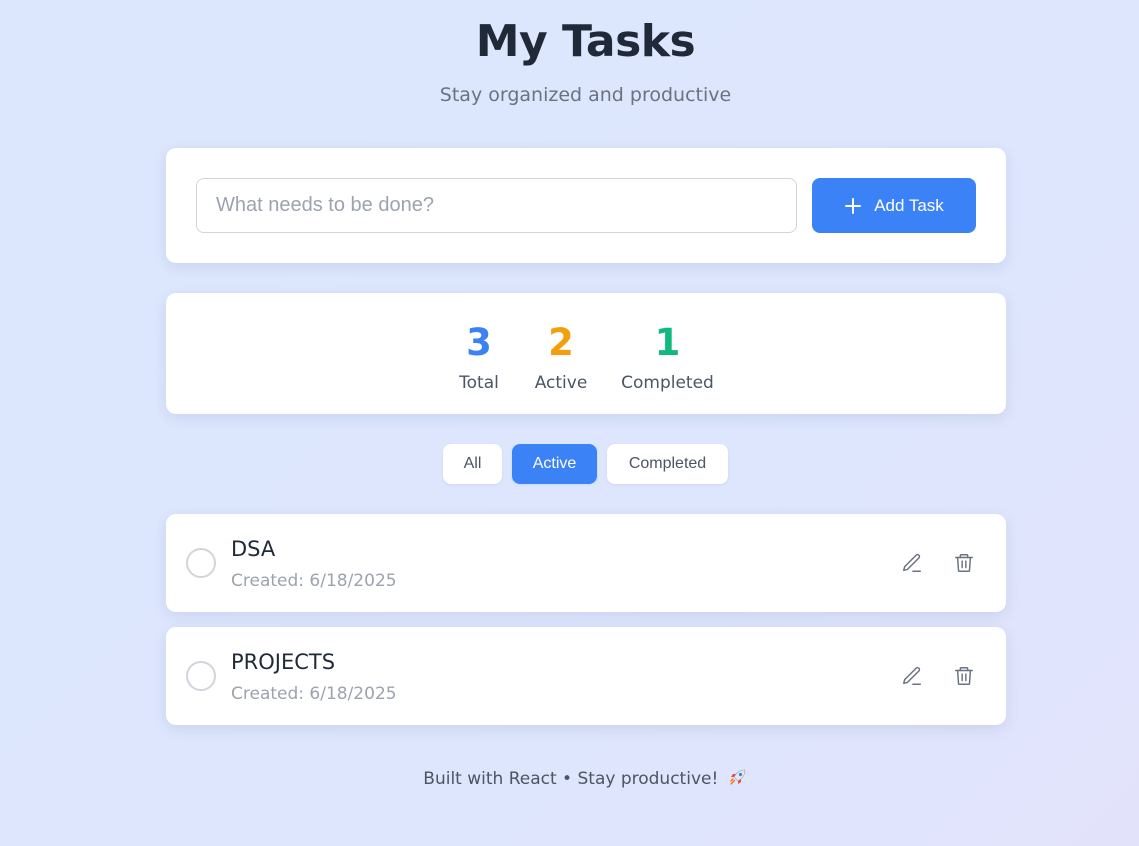 The image size is (1139, 846). Describe the element at coordinates (586, 676) in the screenshot. I see `task-item: PROJECTS Created: 6/18/2025` at that location.